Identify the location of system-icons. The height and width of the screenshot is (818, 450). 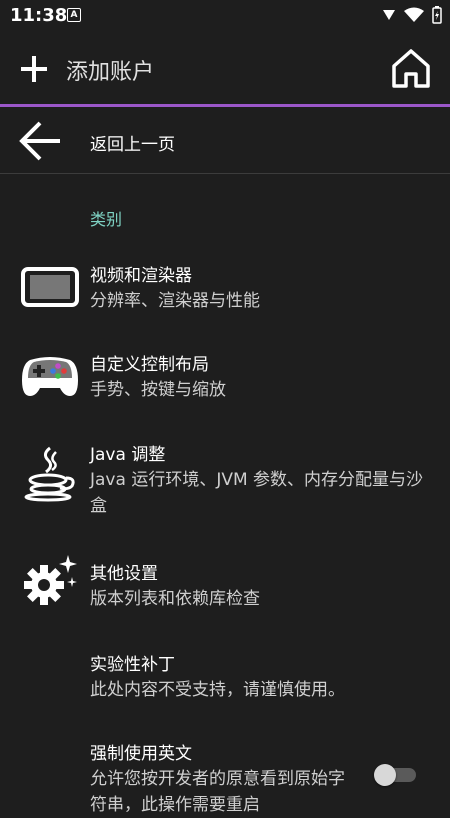
(412, 15).